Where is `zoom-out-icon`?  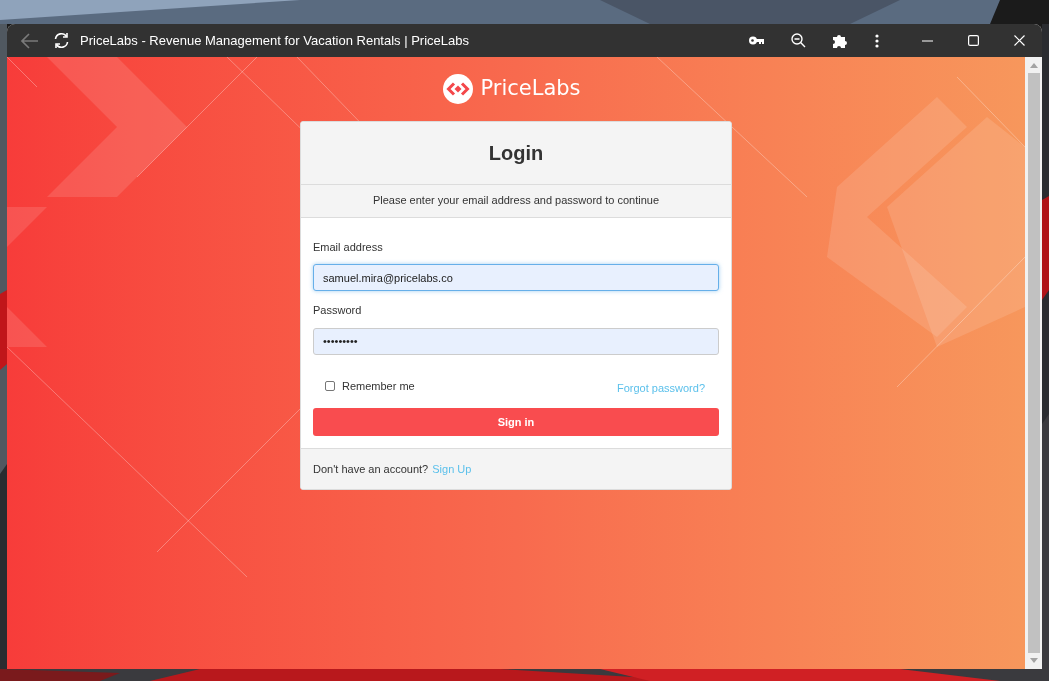
zoom-out-icon is located at coordinates (798, 40).